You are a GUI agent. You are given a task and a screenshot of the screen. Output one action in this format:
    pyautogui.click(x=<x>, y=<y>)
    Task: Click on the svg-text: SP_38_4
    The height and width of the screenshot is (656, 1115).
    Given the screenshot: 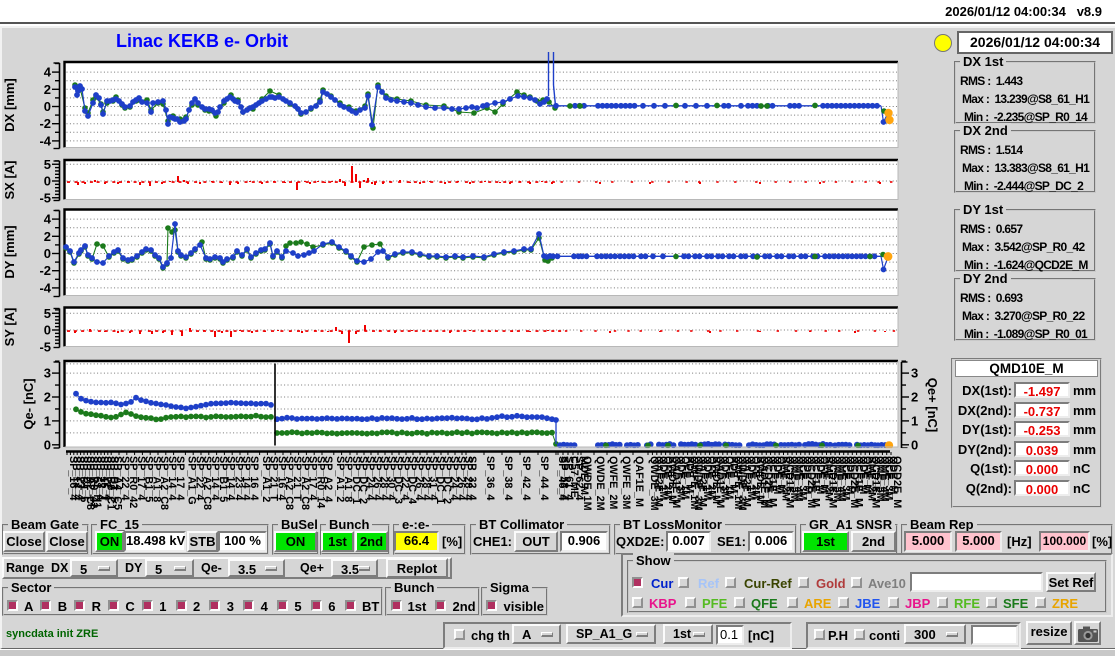 What is the action you would take?
    pyautogui.click(x=508, y=478)
    